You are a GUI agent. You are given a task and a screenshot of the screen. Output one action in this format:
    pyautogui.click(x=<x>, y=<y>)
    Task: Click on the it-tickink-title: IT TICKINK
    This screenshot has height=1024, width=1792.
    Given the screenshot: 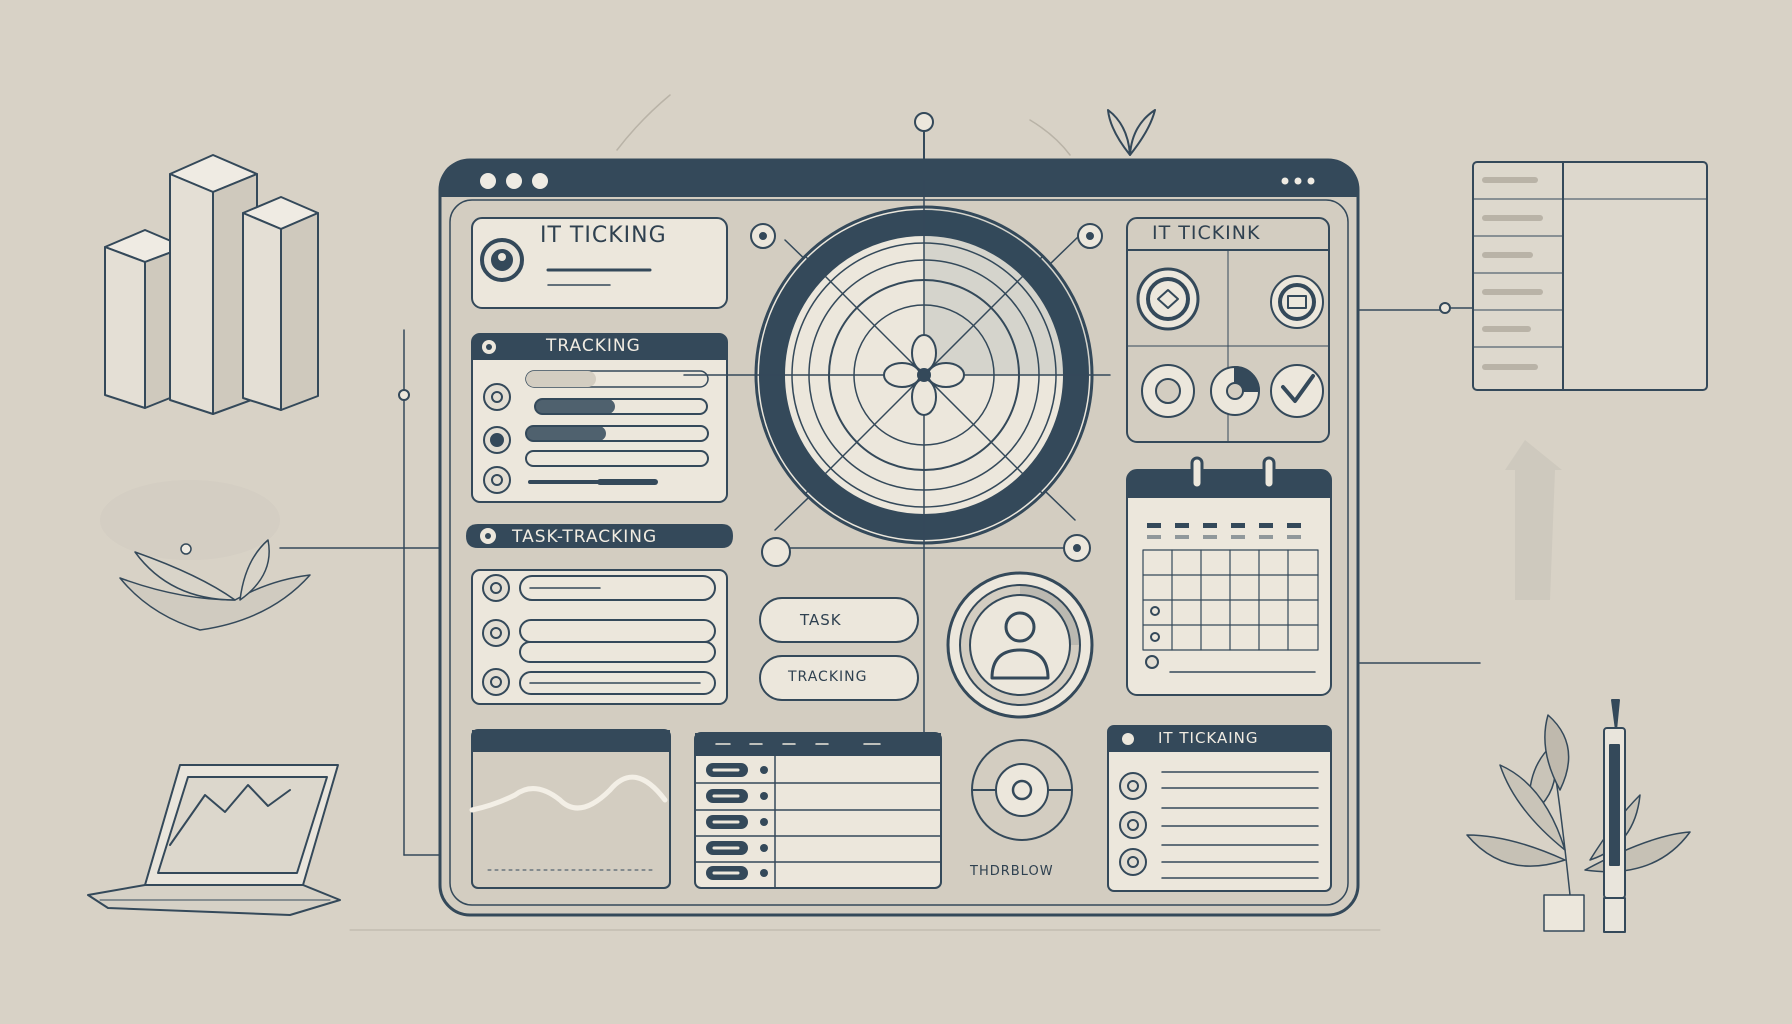 What is the action you would take?
    pyautogui.click(x=1206, y=233)
    